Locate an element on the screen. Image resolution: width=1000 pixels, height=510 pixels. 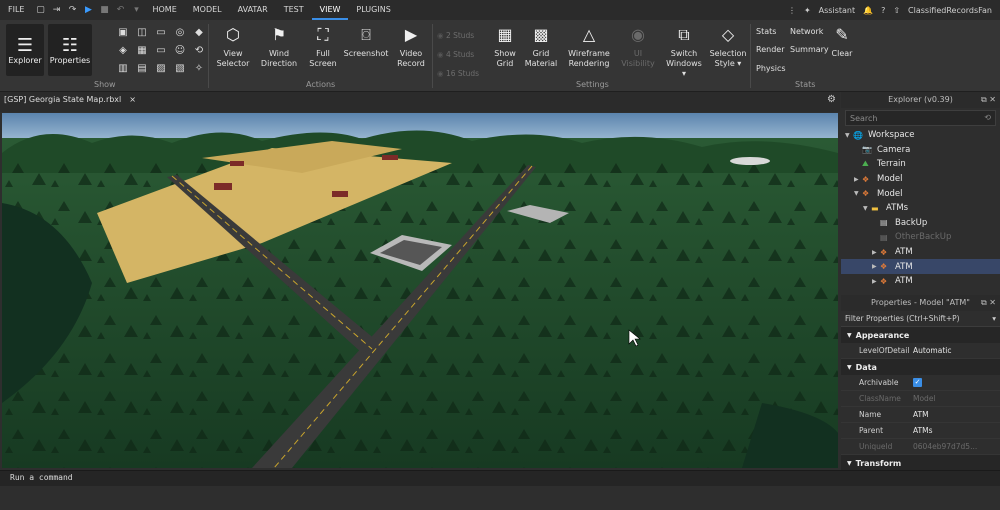
command-icon: ▭ is located at coordinates (161, 50).